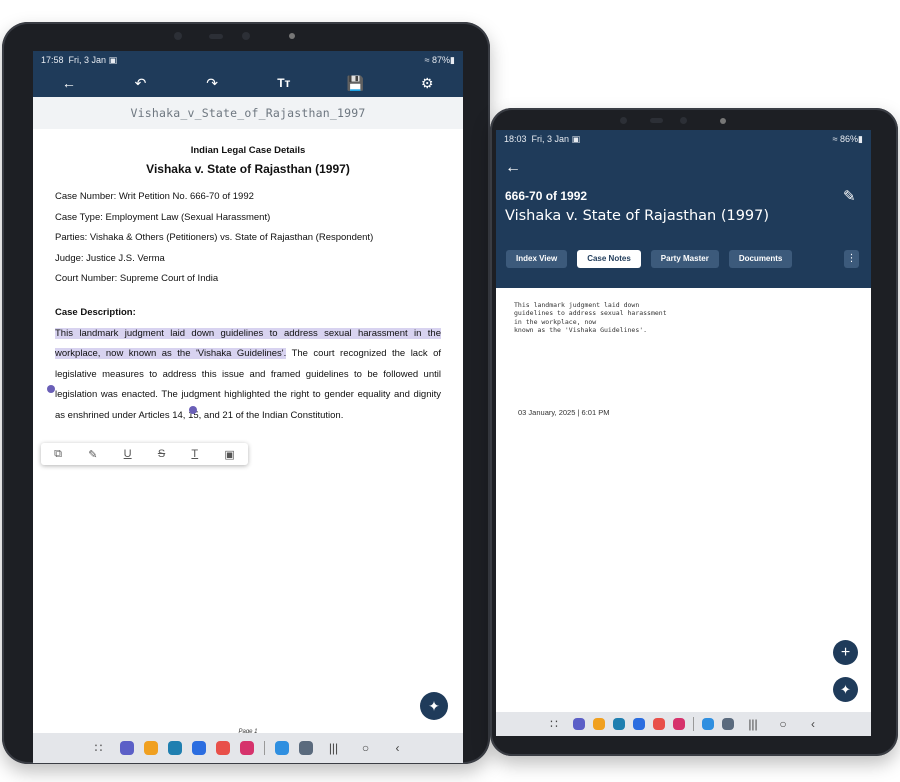  What do you see at coordinates (128, 454) in the screenshot?
I see `underline-icon: U` at bounding box center [128, 454].